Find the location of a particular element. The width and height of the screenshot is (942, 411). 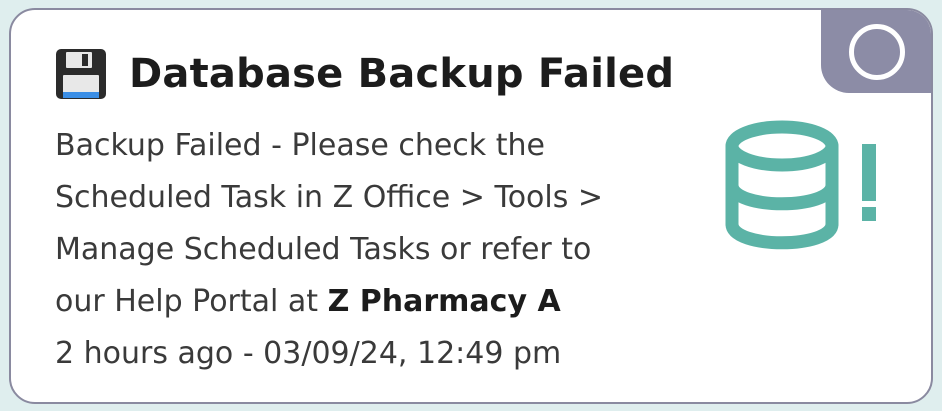

message-prefix: our Help Portal at is located at coordinates (191, 301).